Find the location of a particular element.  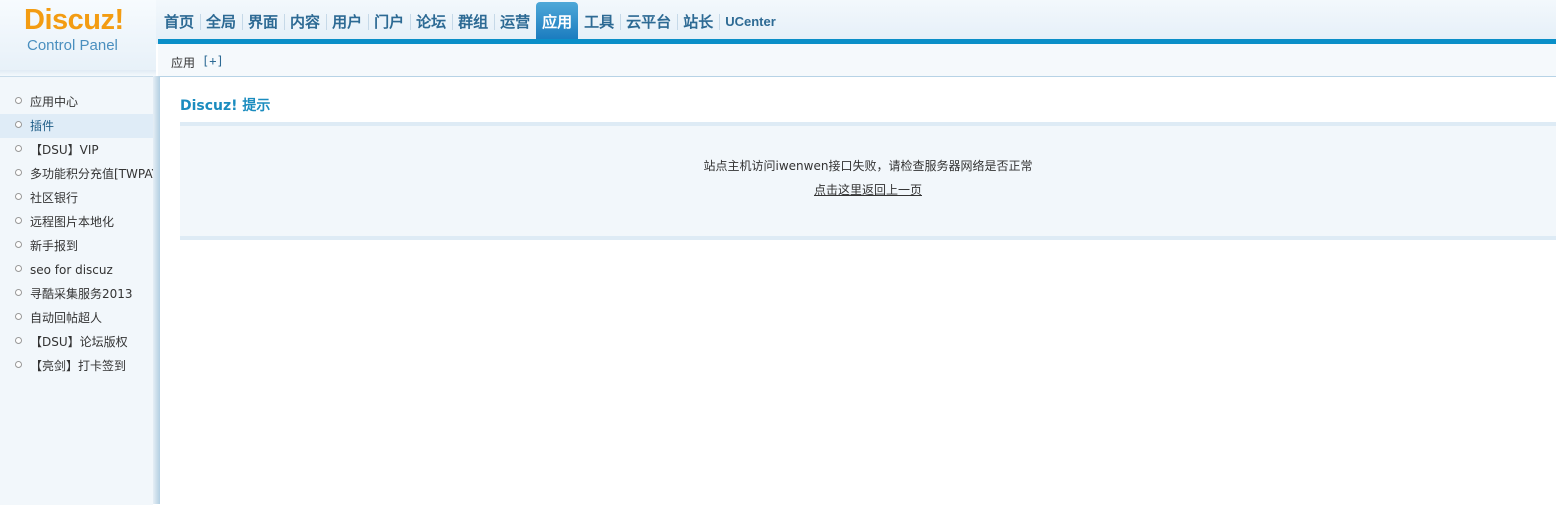

sidebar-item: 应用中心 is located at coordinates (76, 102).